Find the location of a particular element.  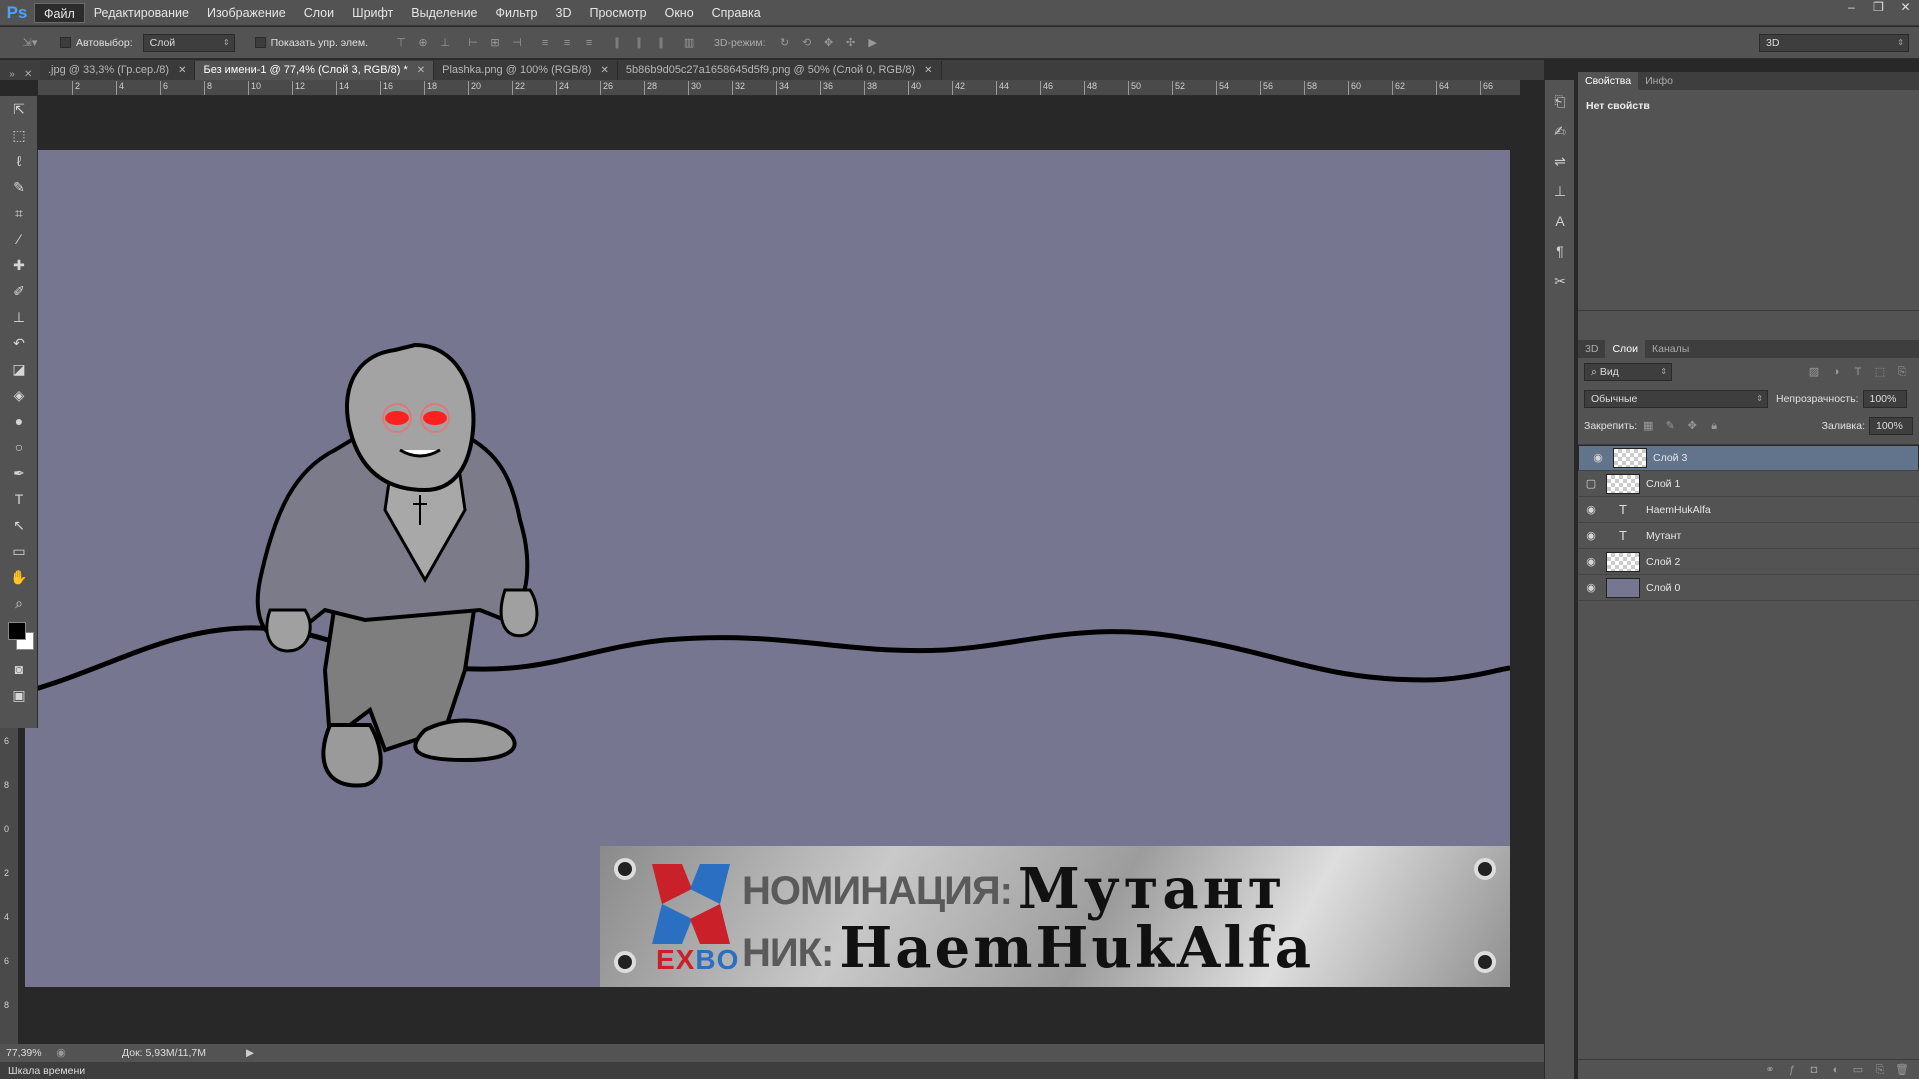

link-layers-icon: ⚭ is located at coordinates (1770, 1070).